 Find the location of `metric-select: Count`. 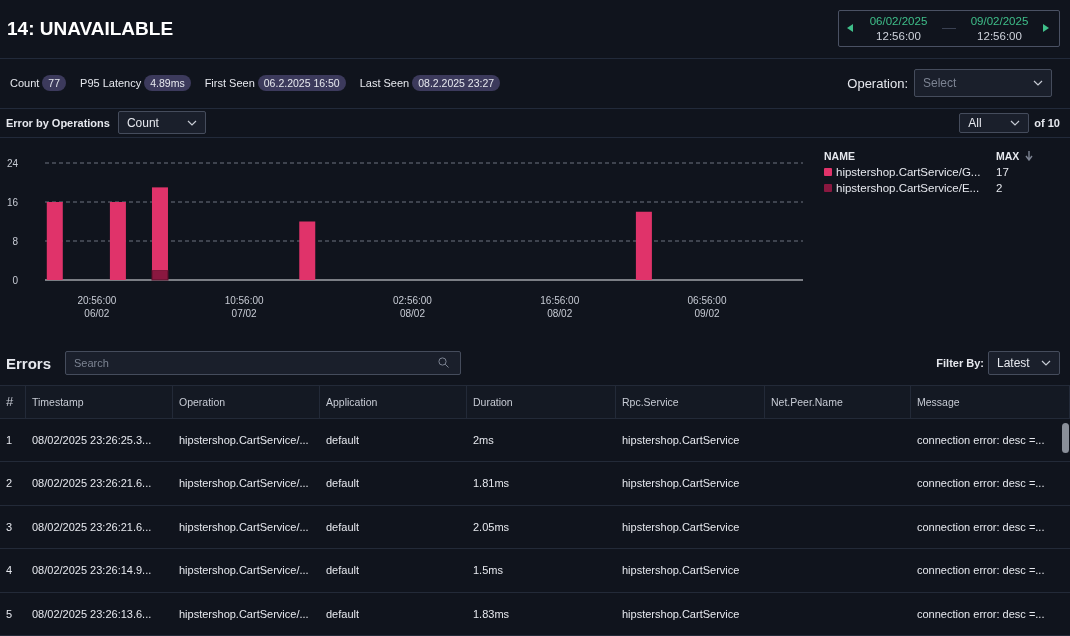

metric-select: Count is located at coordinates (161, 123).